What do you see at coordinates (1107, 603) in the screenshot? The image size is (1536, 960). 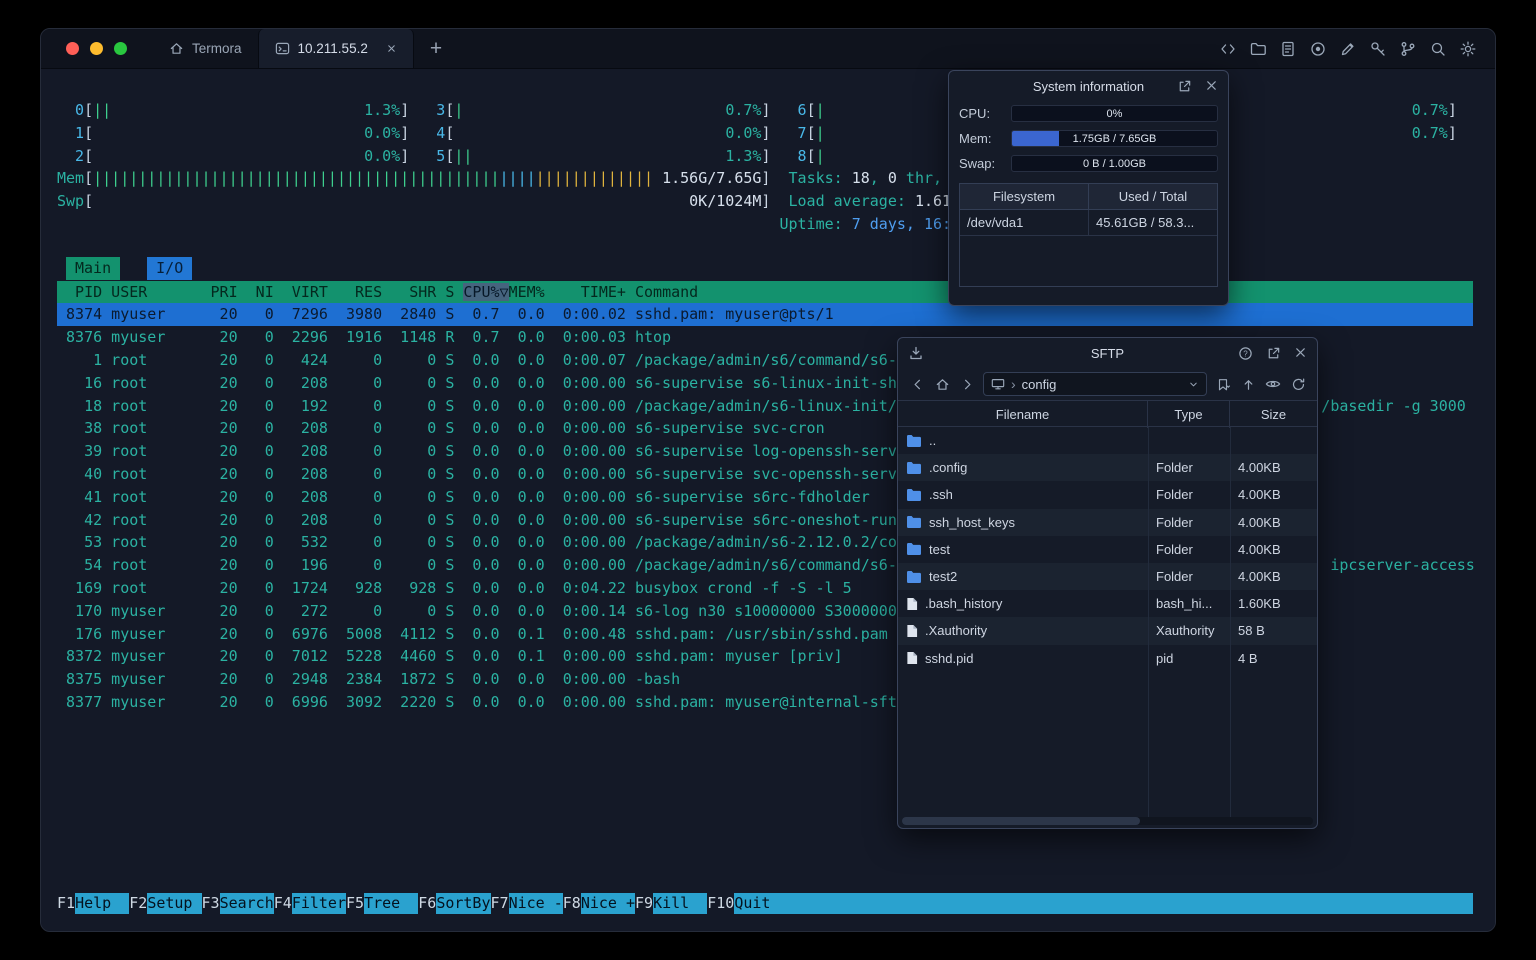 I see `file-row--bash-history: .bash_history bash_hi... 1.60KB` at bounding box center [1107, 603].